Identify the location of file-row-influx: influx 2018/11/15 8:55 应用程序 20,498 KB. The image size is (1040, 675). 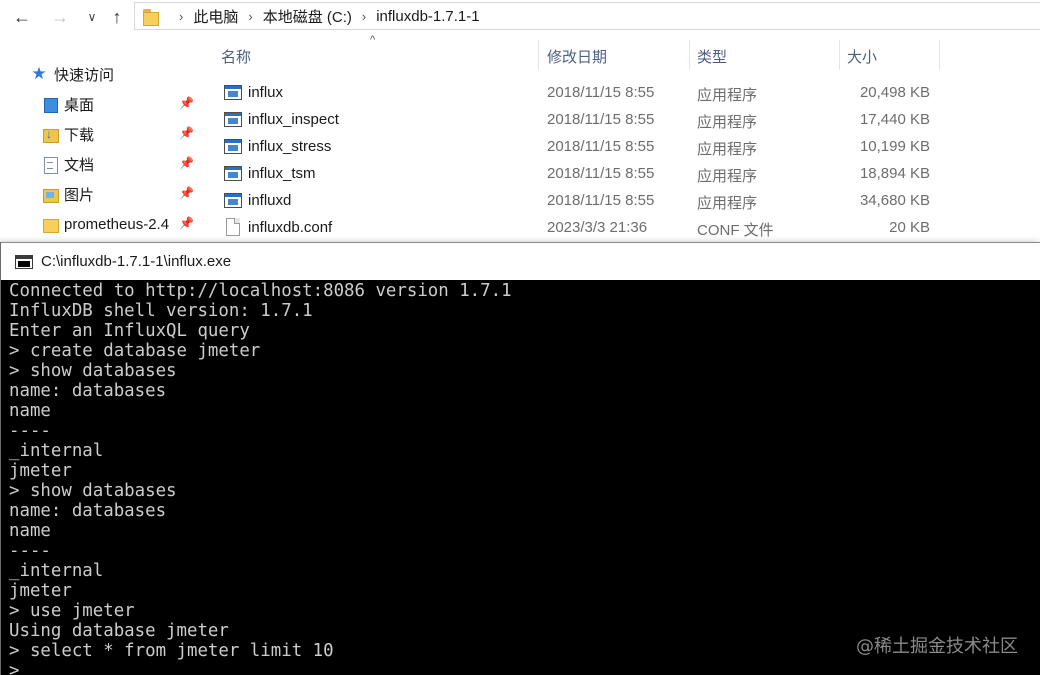
(629, 93).